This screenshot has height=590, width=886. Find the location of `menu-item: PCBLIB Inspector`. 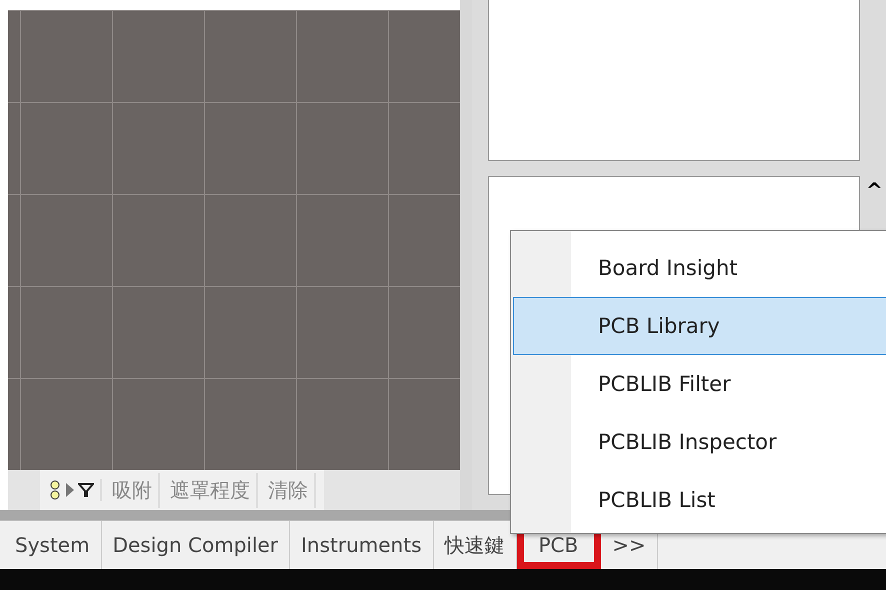

menu-item: PCBLIB Inspector is located at coordinates (699, 442).